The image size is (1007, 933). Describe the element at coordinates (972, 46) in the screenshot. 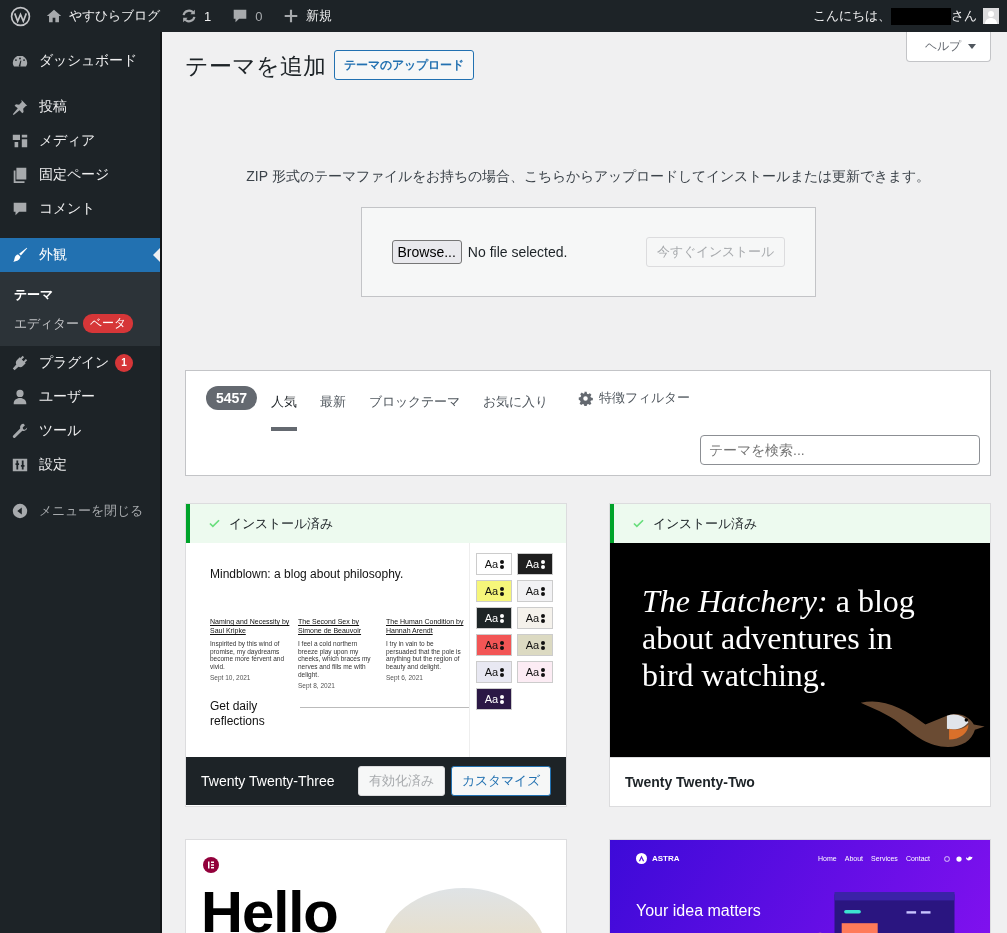

I see `caret-icon` at that location.